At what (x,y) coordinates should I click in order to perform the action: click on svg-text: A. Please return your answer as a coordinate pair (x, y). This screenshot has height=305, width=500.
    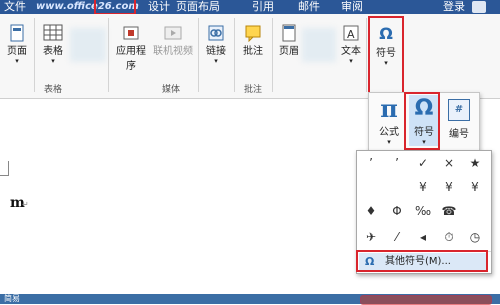
    Looking at the image, I should click on (351, 34).